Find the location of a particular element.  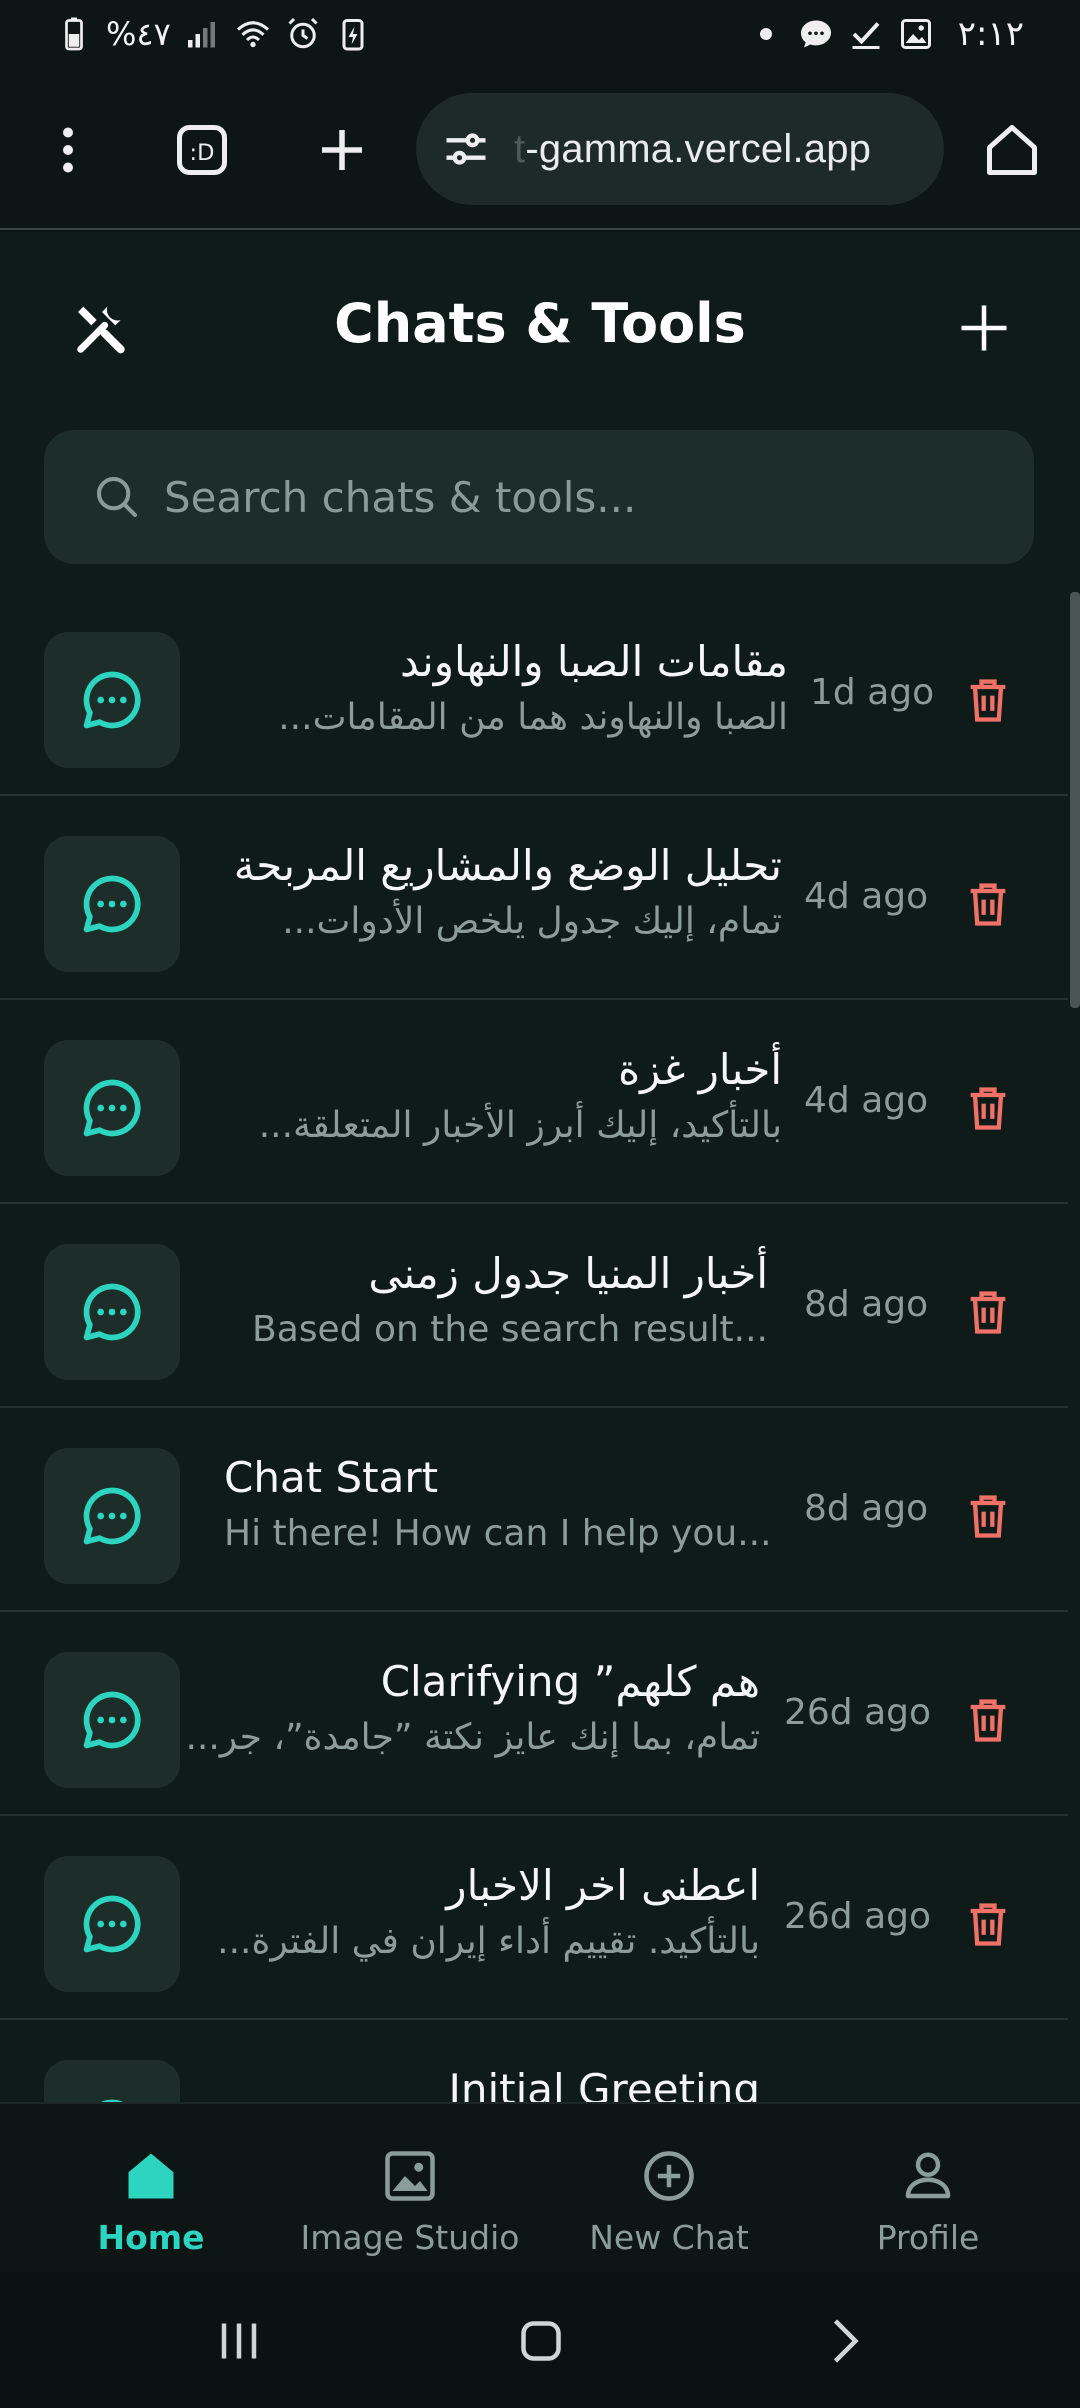

battery-percent: %٤٧ is located at coordinates (138, 34).